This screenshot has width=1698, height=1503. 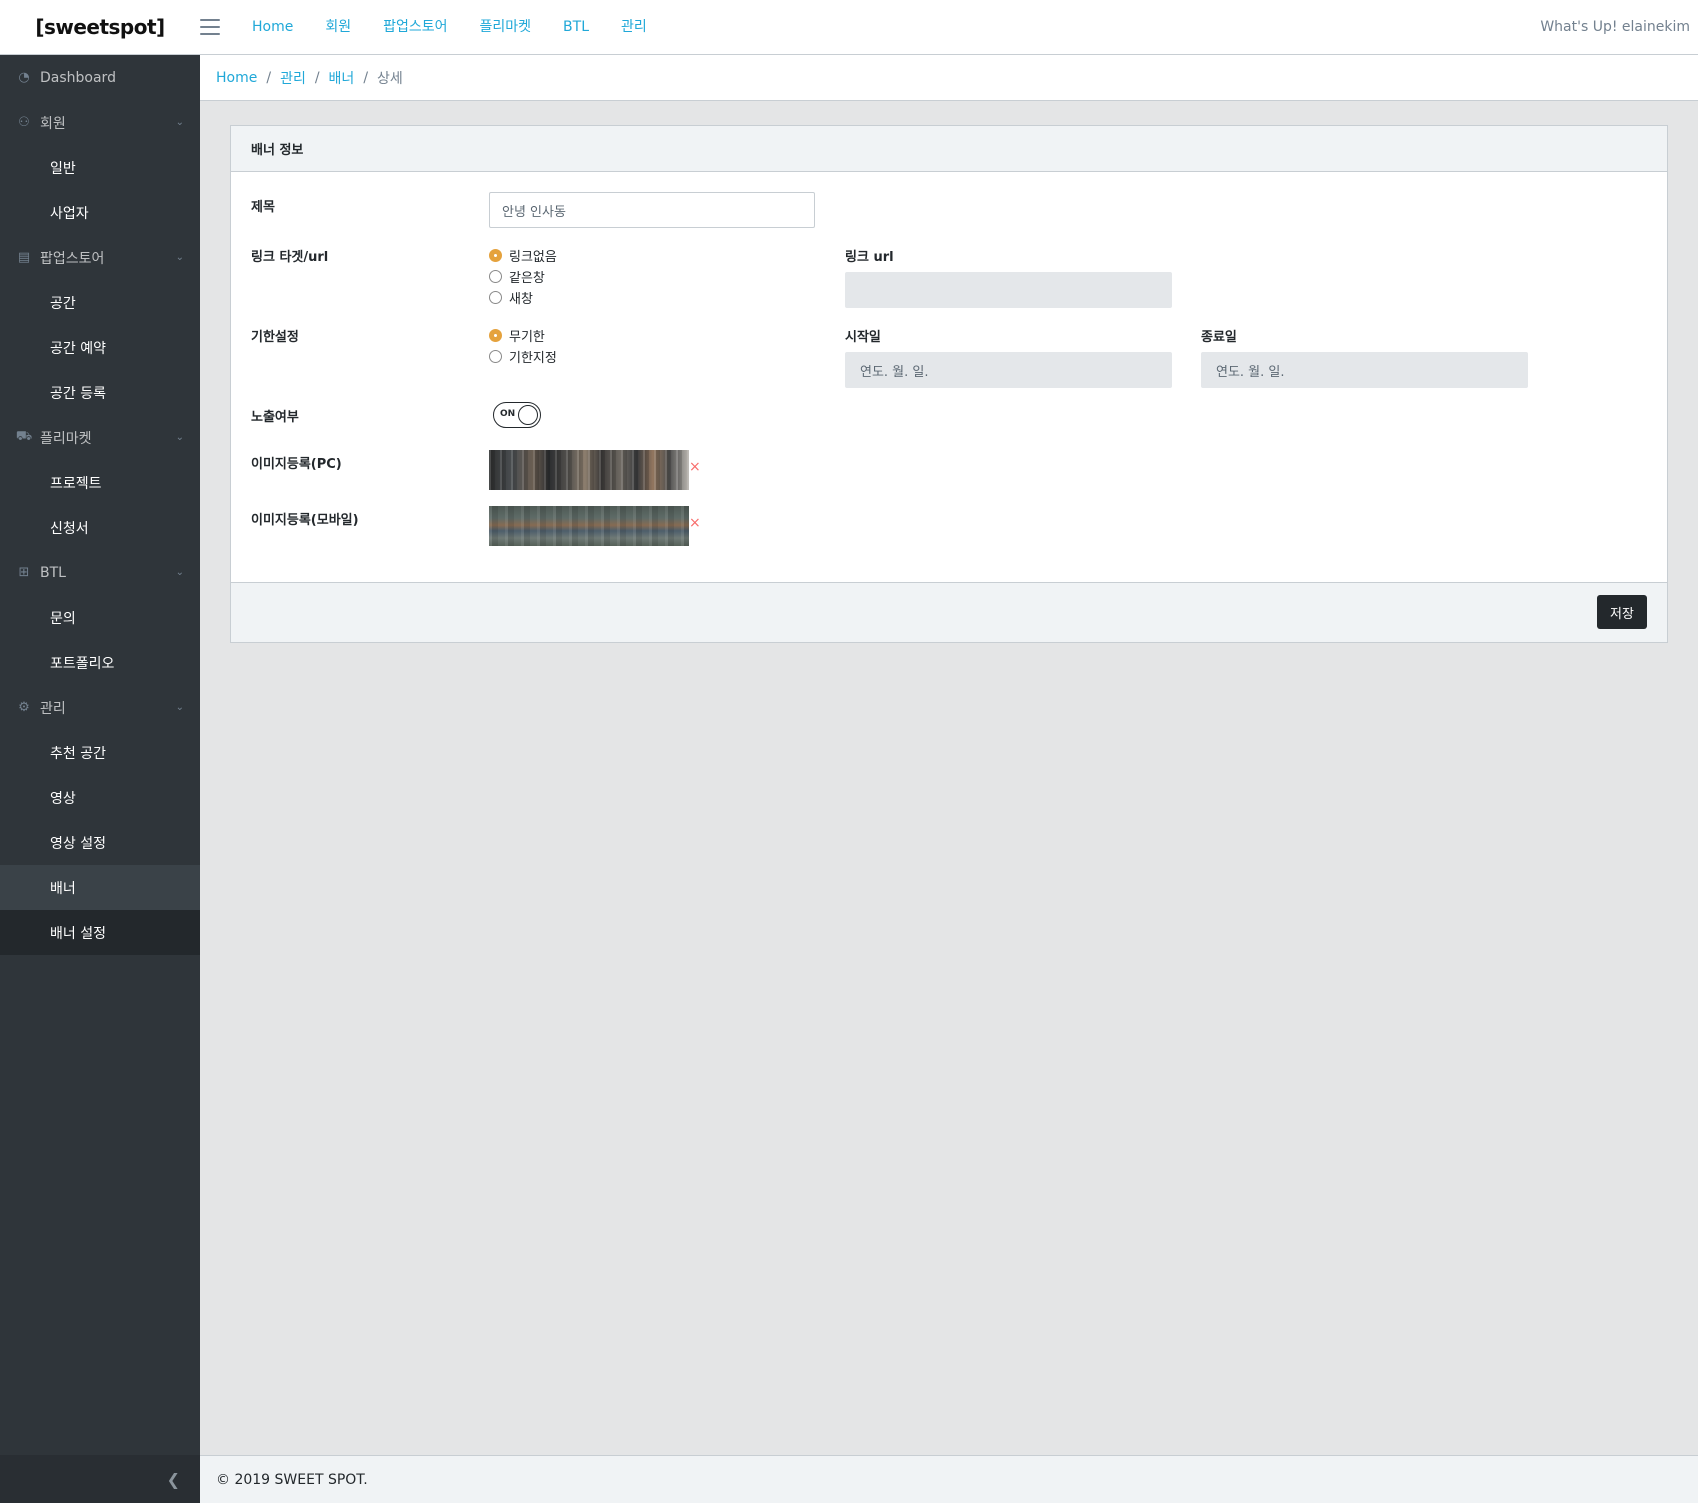 What do you see at coordinates (24, 707) in the screenshot?
I see `gear-icon: ⚙` at bounding box center [24, 707].